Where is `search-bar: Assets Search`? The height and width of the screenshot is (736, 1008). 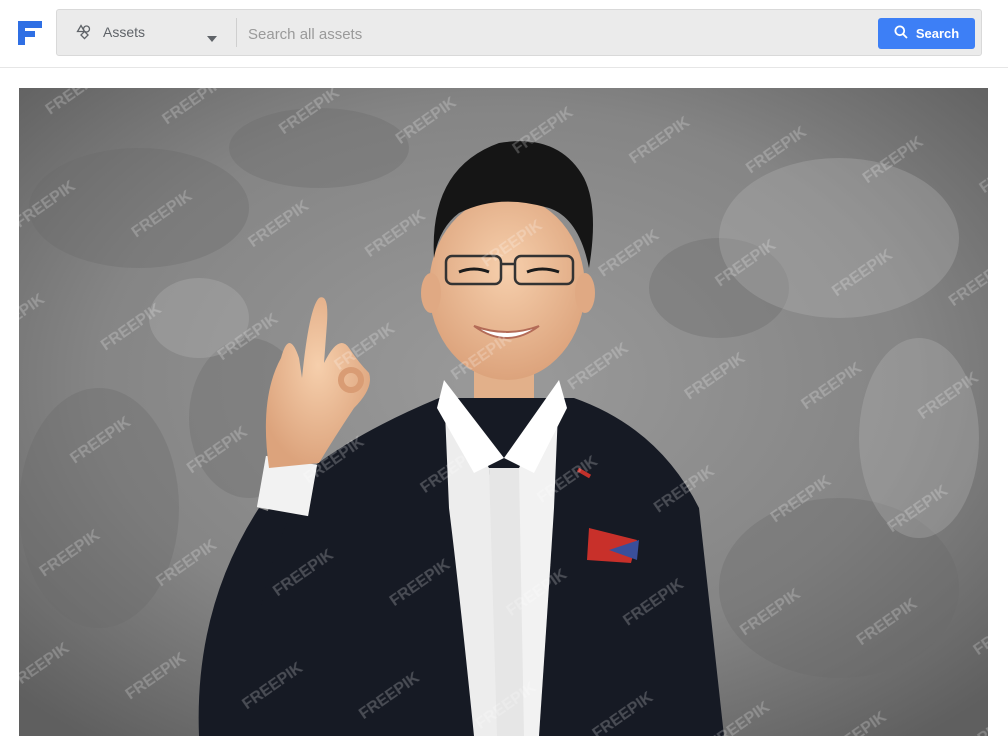 search-bar: Assets Search is located at coordinates (519, 32).